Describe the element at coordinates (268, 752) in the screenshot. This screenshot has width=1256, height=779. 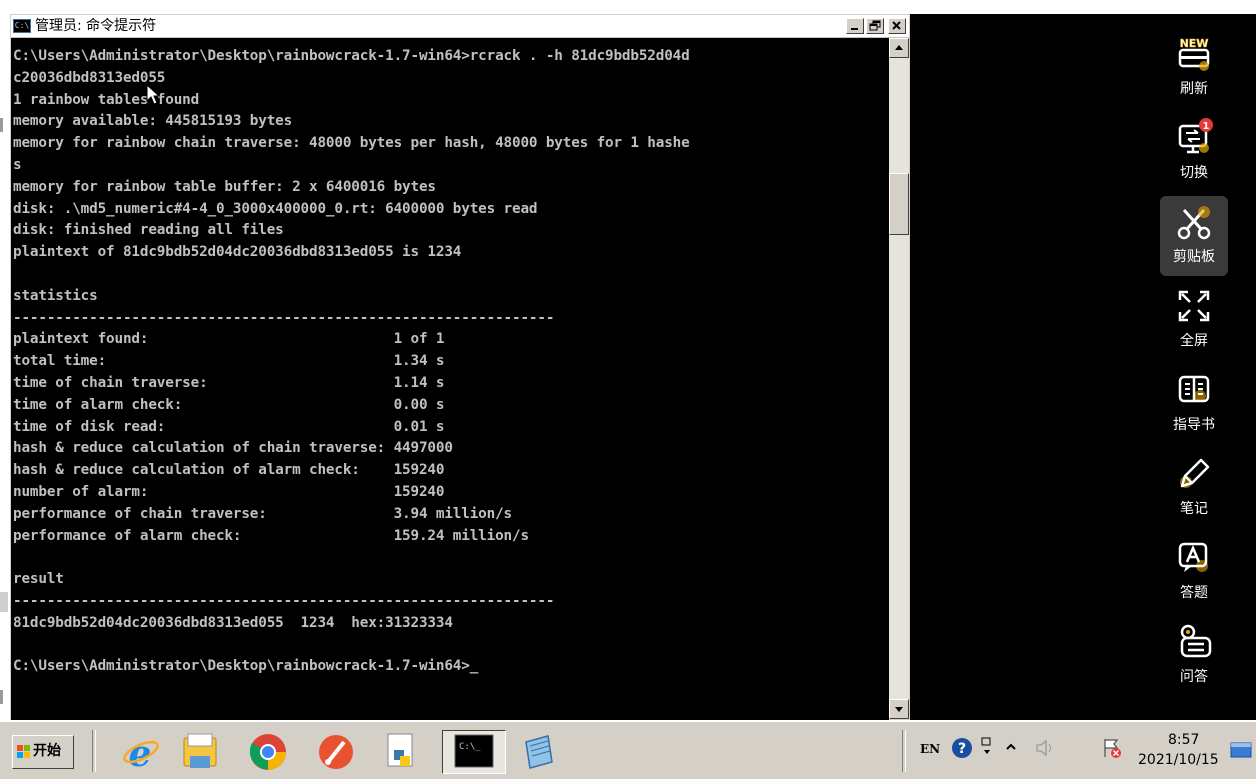
I see `chrome-icon` at that location.